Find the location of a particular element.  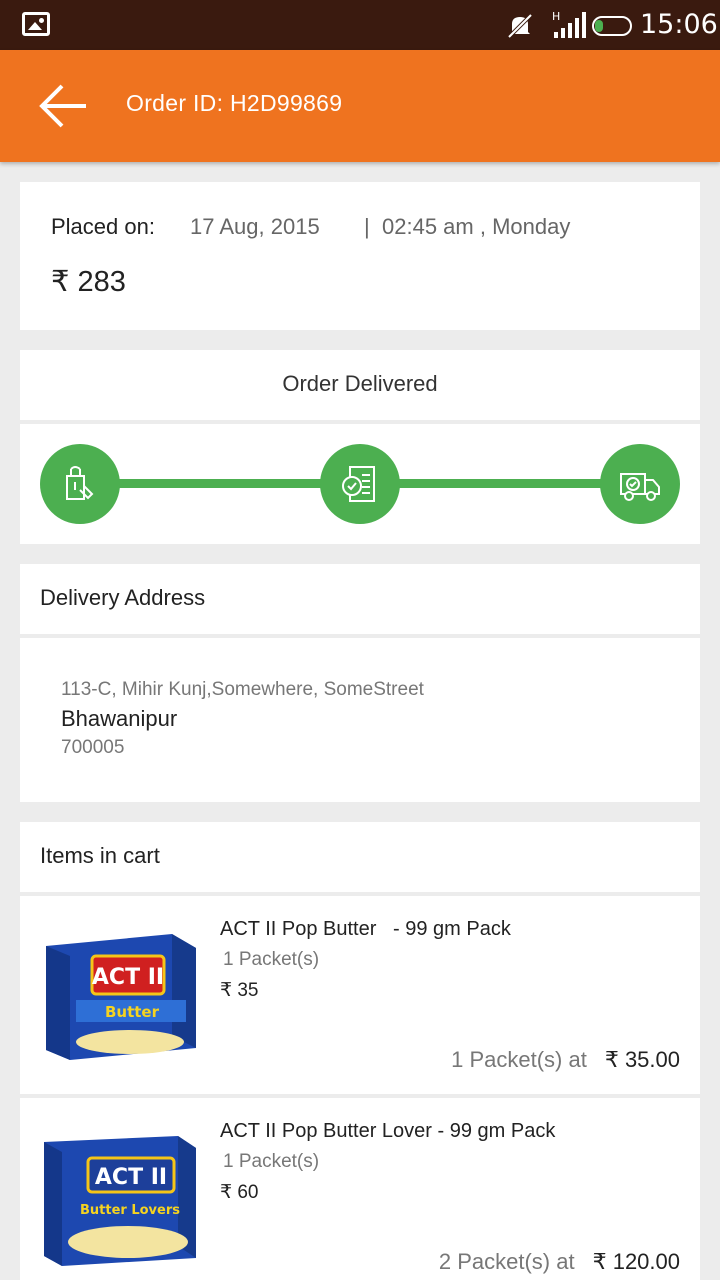

order-amount: ₹ 283 is located at coordinates (88, 282).